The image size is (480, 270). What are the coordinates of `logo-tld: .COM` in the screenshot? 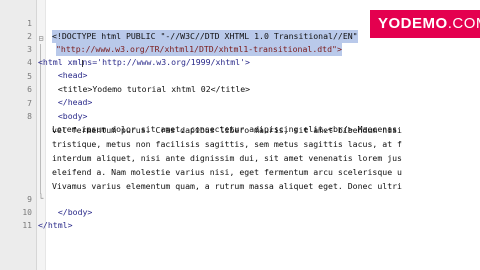 It's located at (463, 23).